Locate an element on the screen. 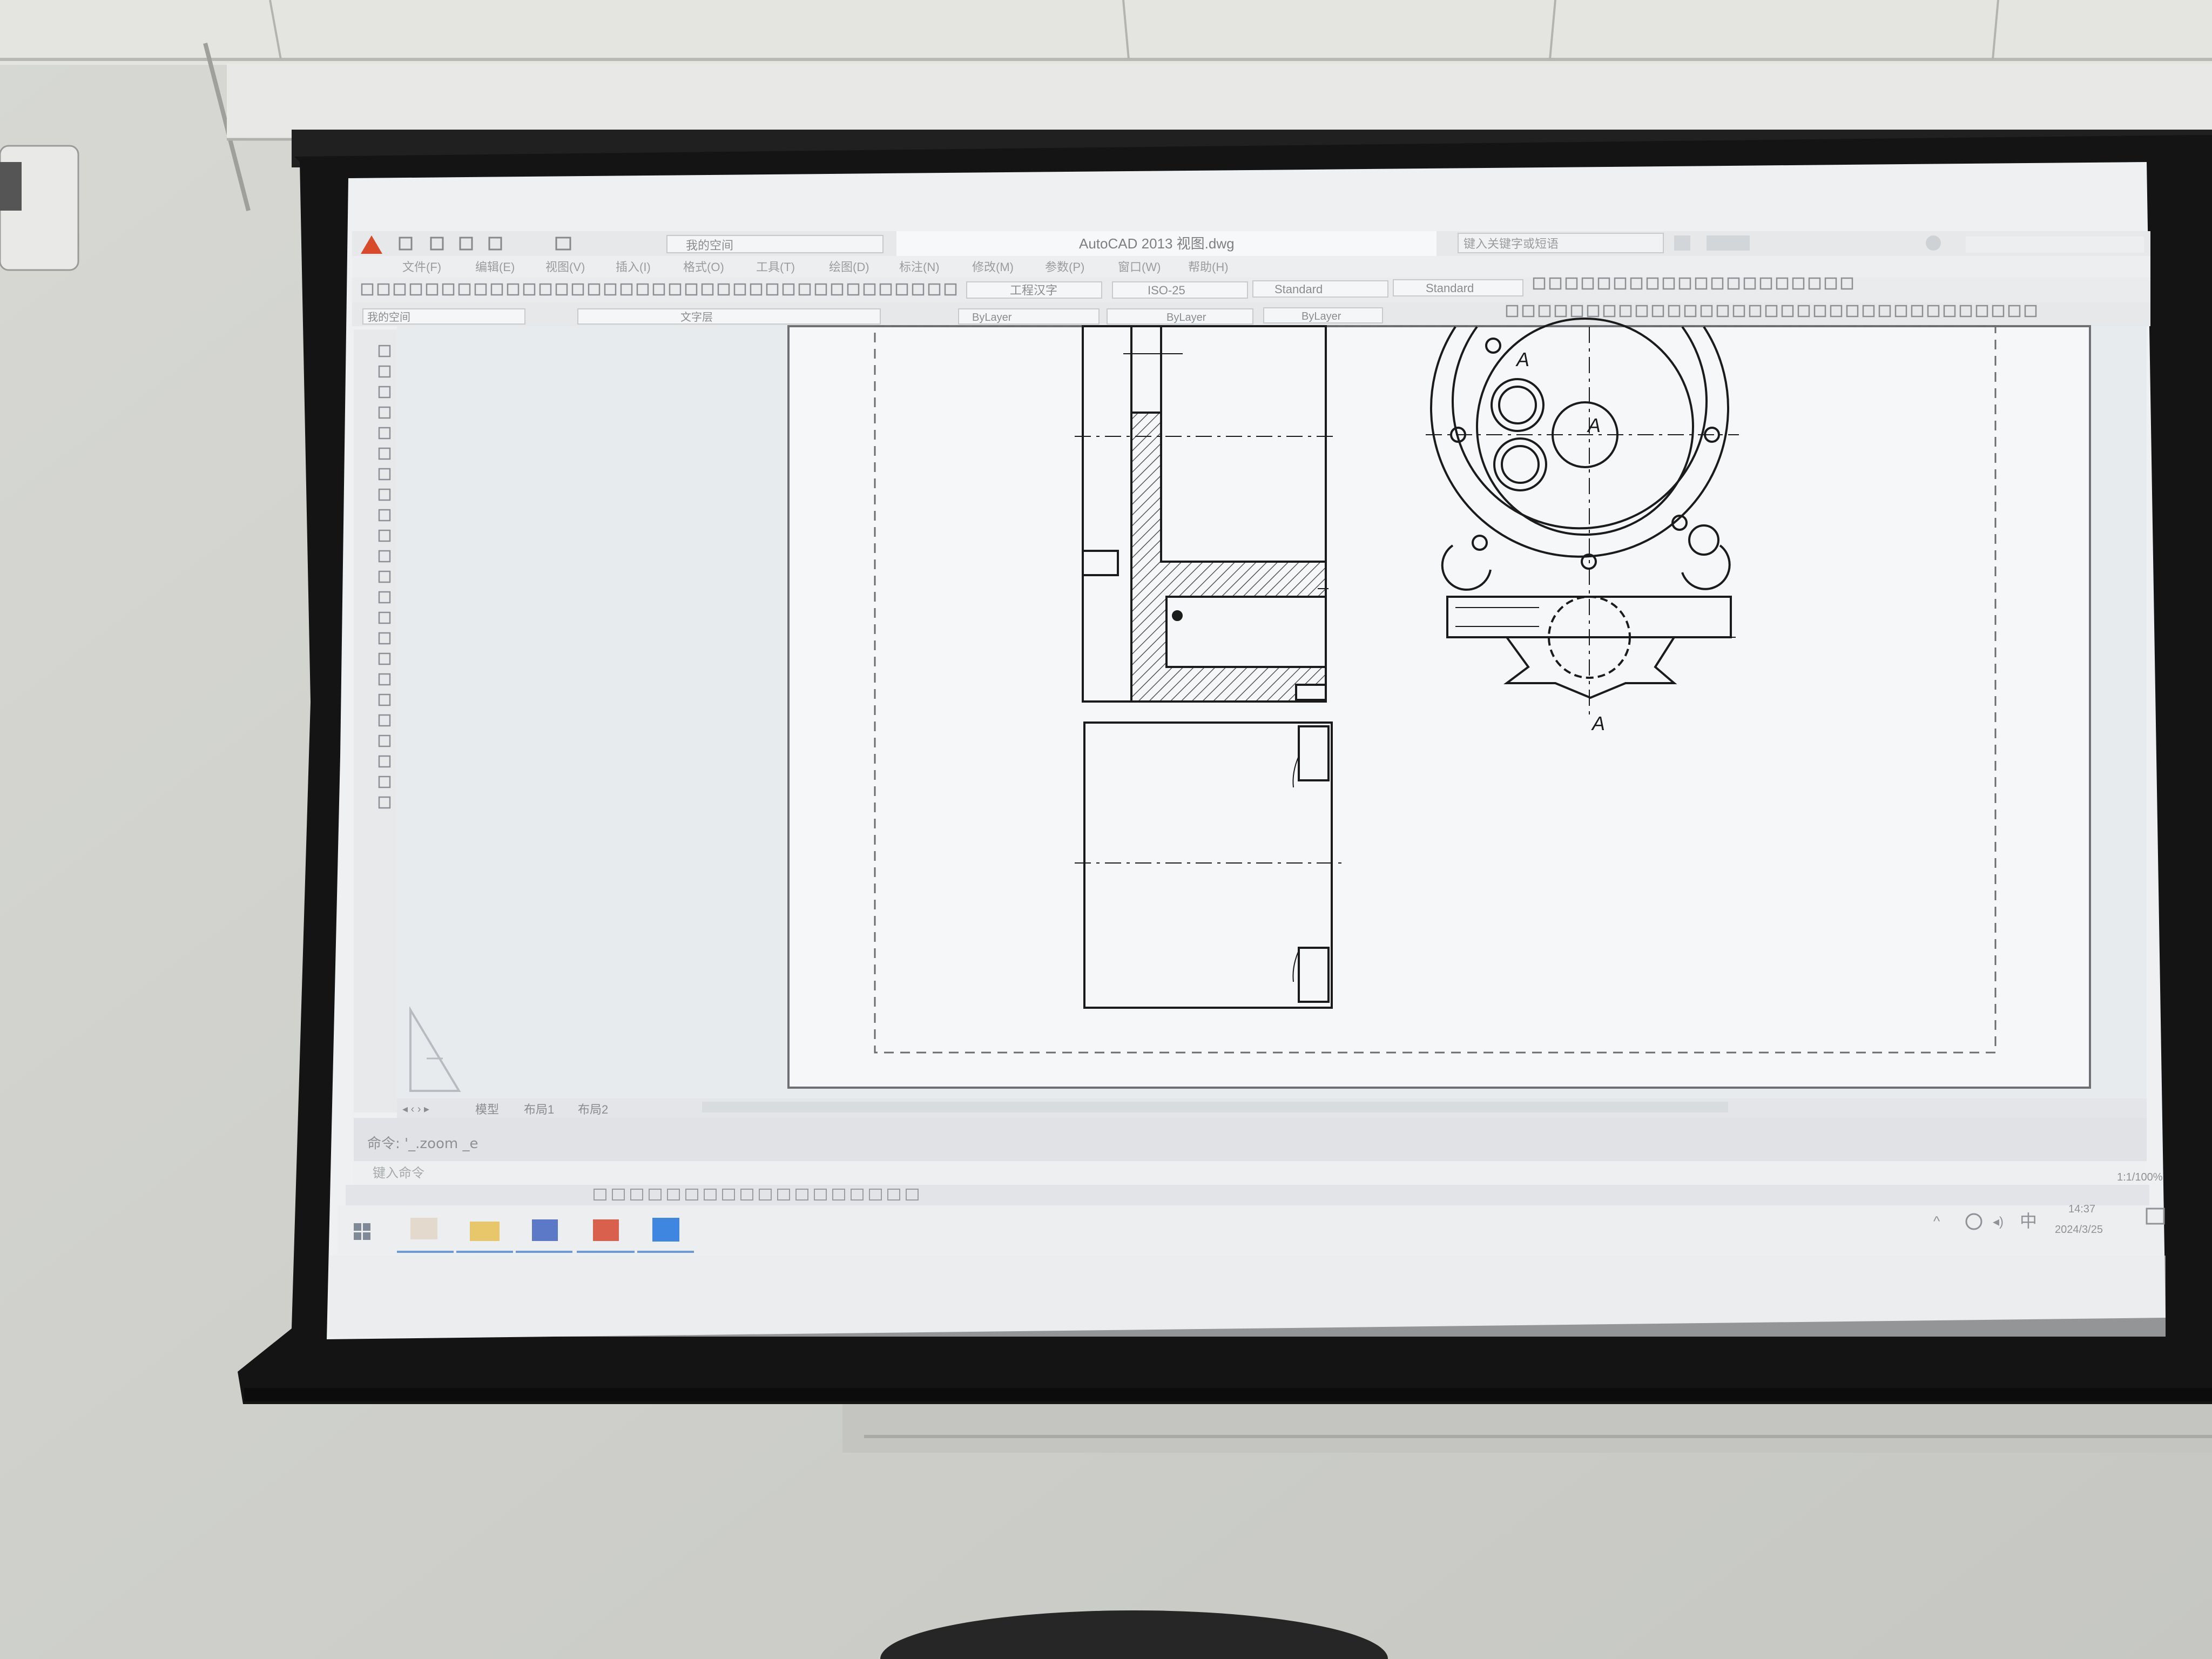  horizontal-scrollbar is located at coordinates (1215, 1107).